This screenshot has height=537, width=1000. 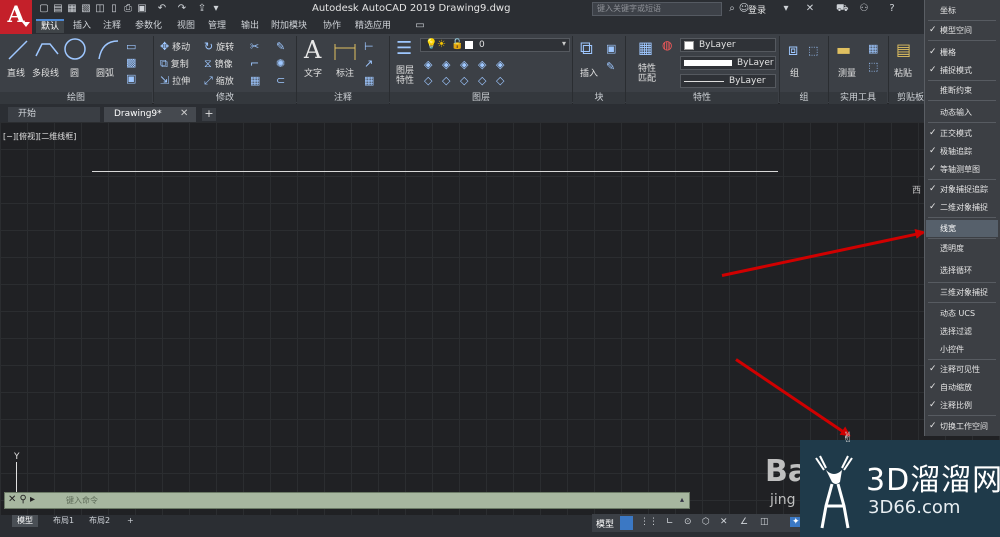 I want to click on rectangle-icon: ▭, so click(x=131, y=46).